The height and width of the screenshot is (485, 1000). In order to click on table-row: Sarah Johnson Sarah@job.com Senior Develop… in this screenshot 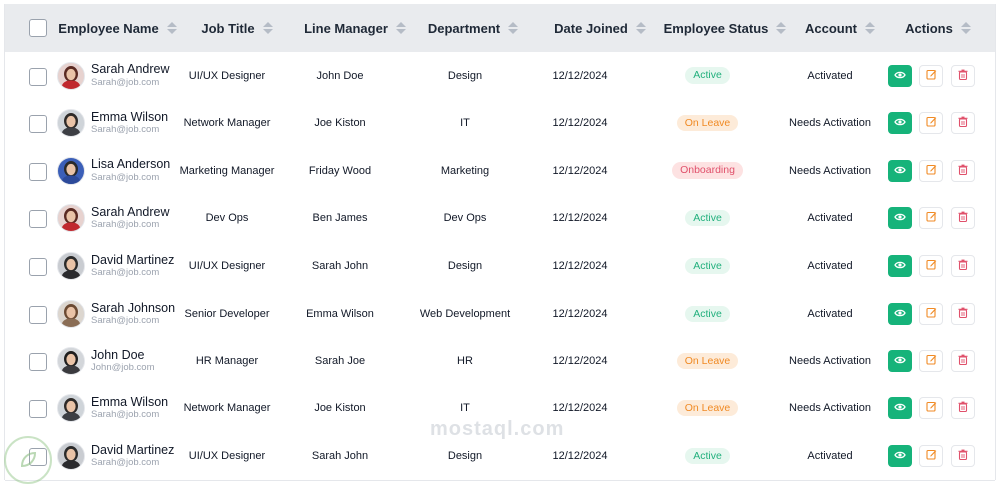, I will do `click(500, 314)`.